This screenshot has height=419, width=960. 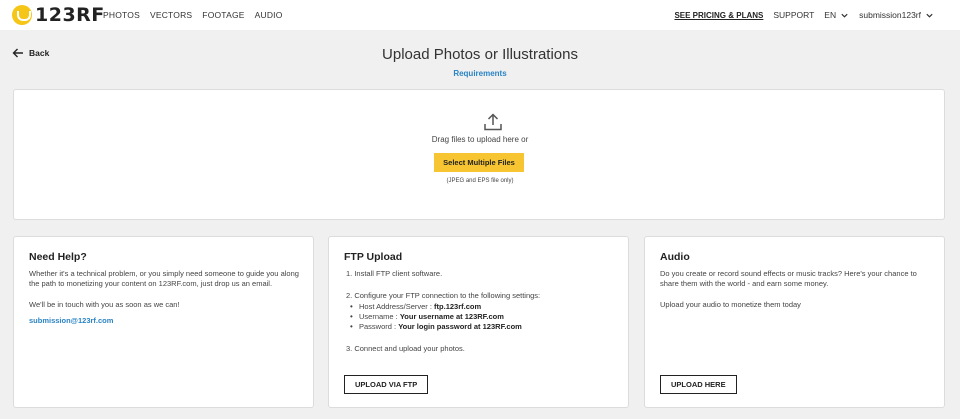 I want to click on username: submission123rf, so click(x=890, y=15).